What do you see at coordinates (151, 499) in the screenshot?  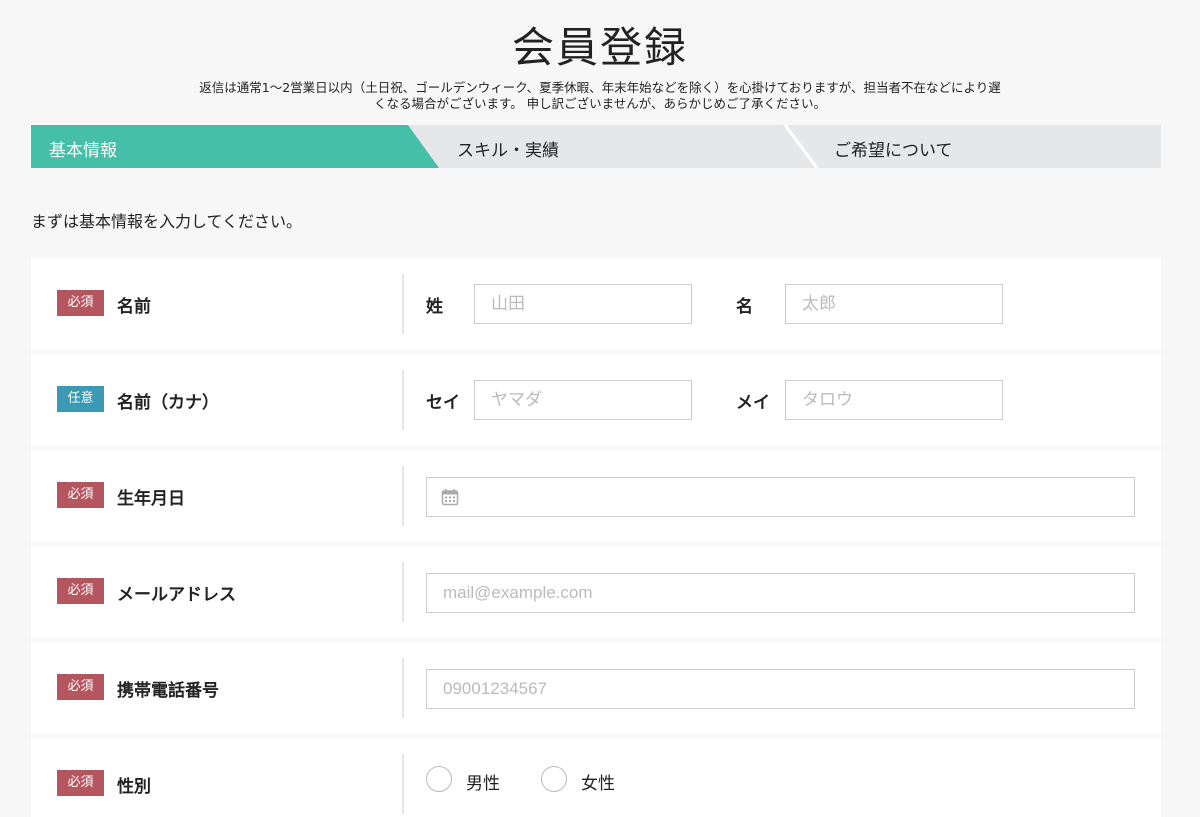 I see `birthday-label: 生年月日` at bounding box center [151, 499].